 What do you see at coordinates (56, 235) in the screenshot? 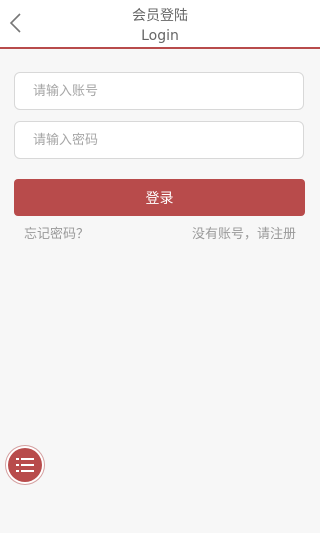
I see `forgot-password-link: 忘记密码？` at bounding box center [56, 235].